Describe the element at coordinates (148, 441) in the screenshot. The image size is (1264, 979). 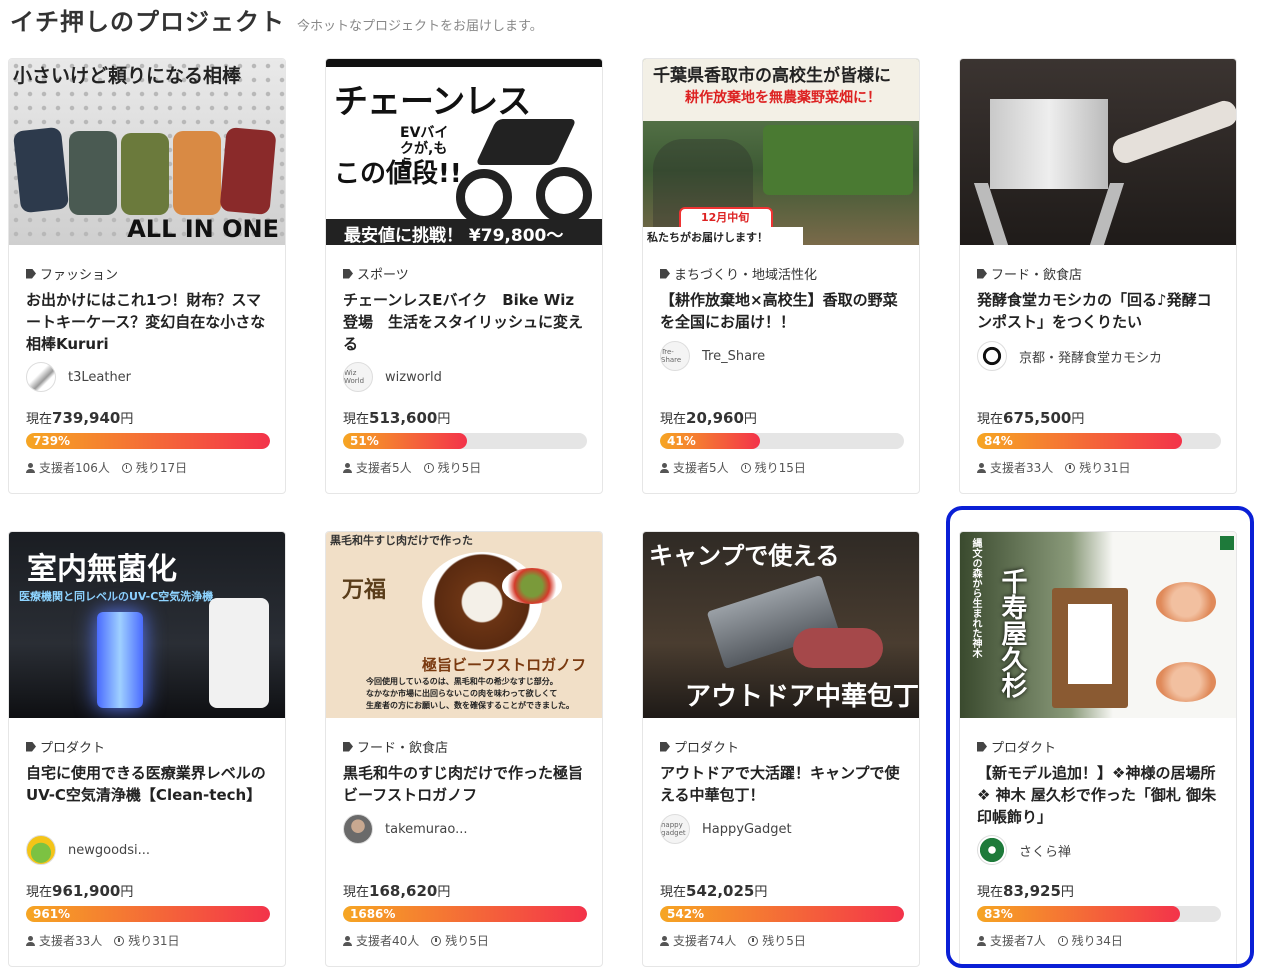
I see `progress-bar: 739%` at that location.